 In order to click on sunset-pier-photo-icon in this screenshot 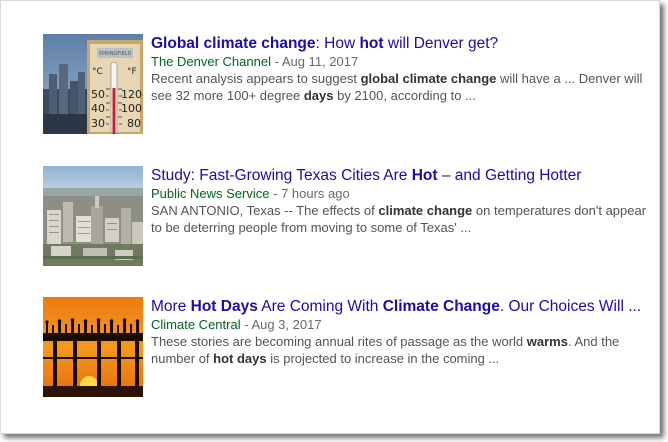, I will do `click(93, 347)`.